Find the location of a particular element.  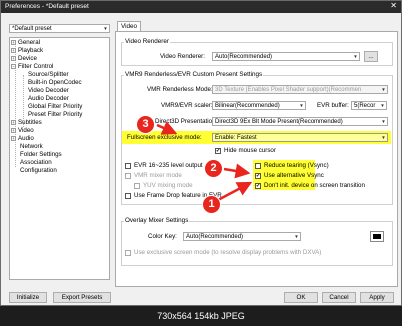

annotation-badge-2: 2 is located at coordinates (213, 168).